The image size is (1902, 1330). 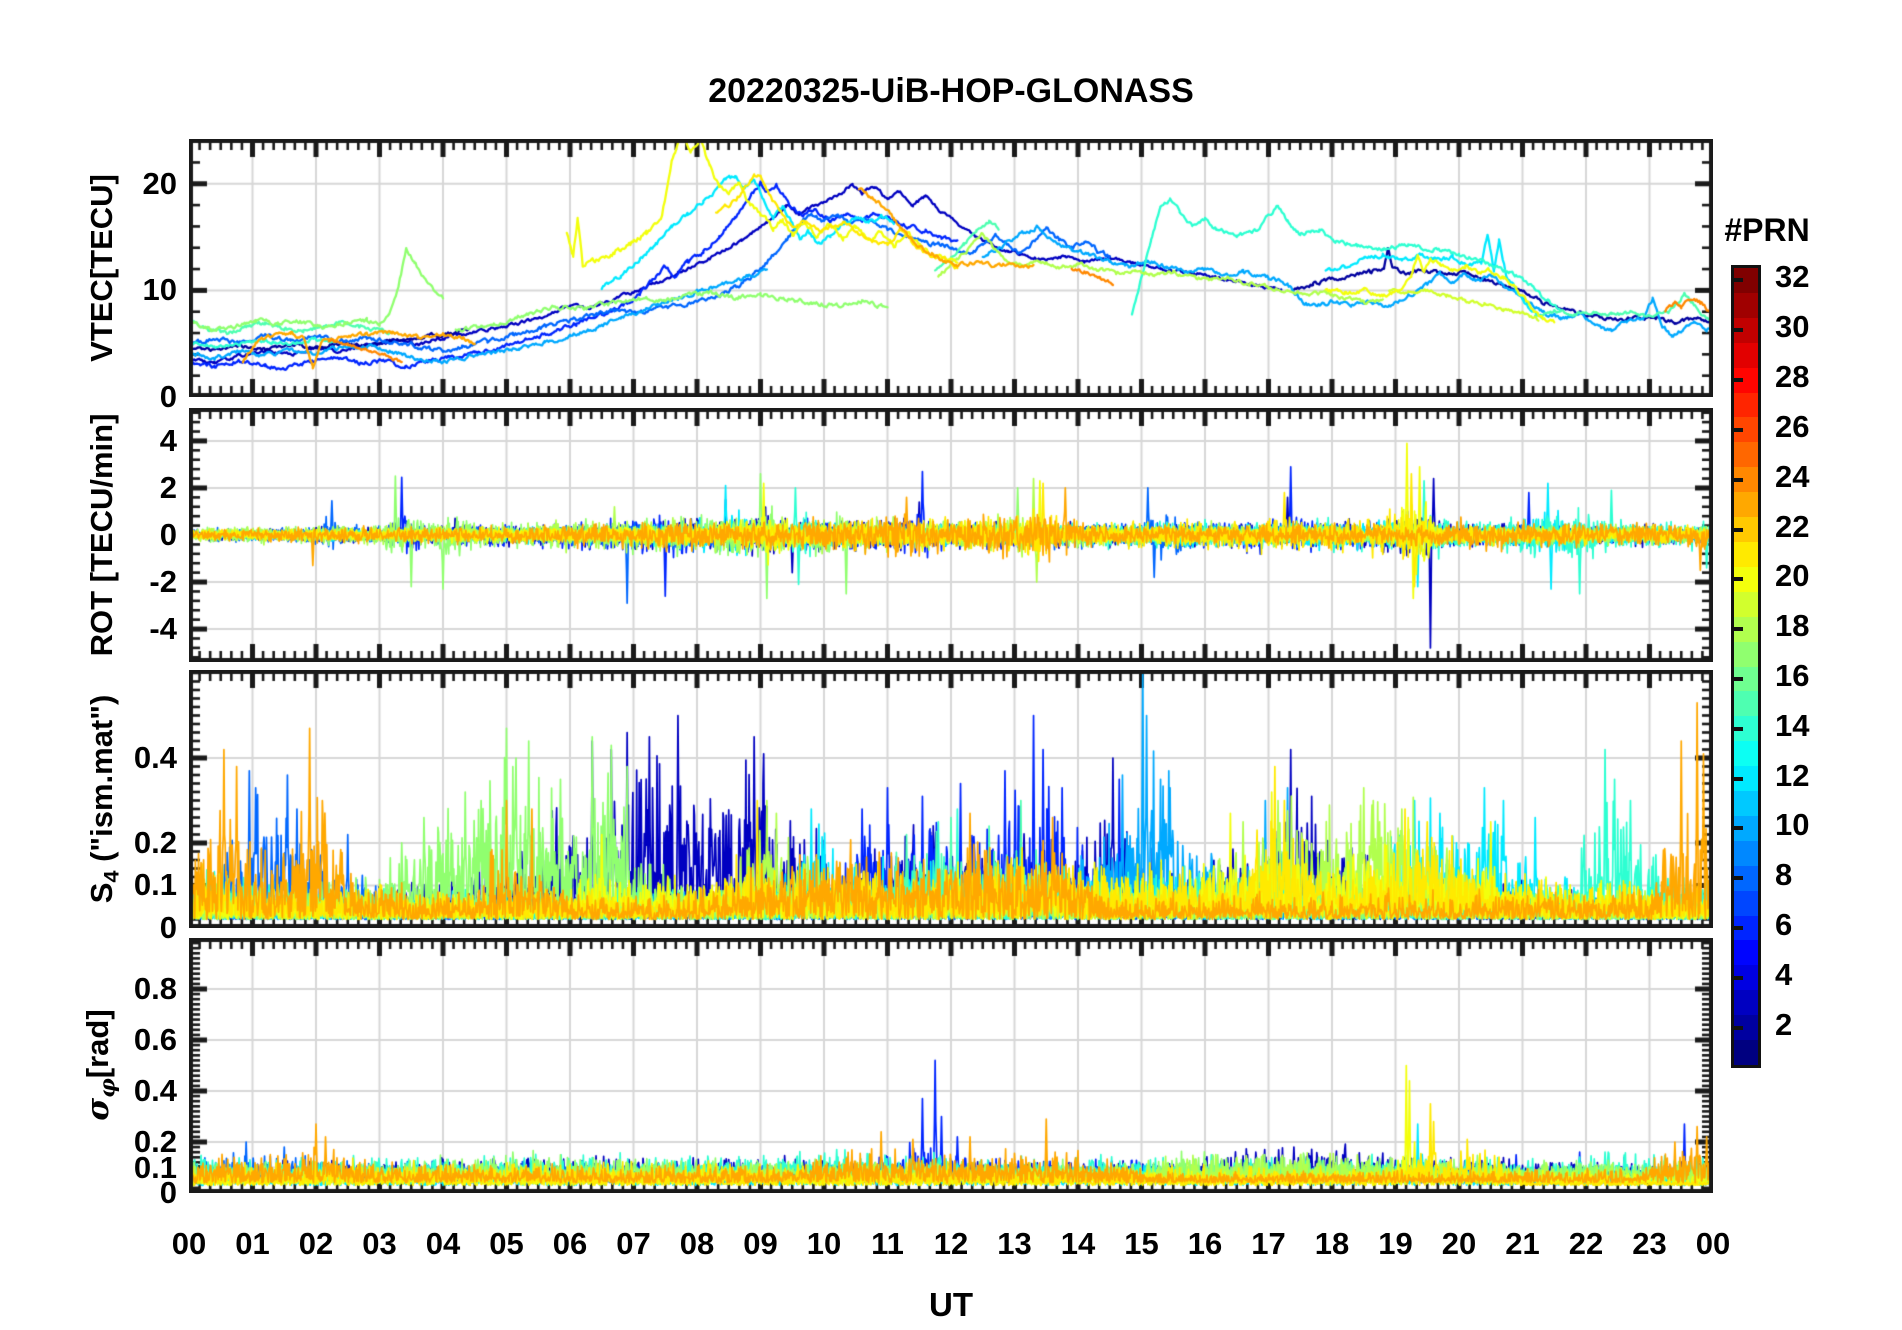 I want to click on y-tick-label: 0.1, so click(x=155, y=885).